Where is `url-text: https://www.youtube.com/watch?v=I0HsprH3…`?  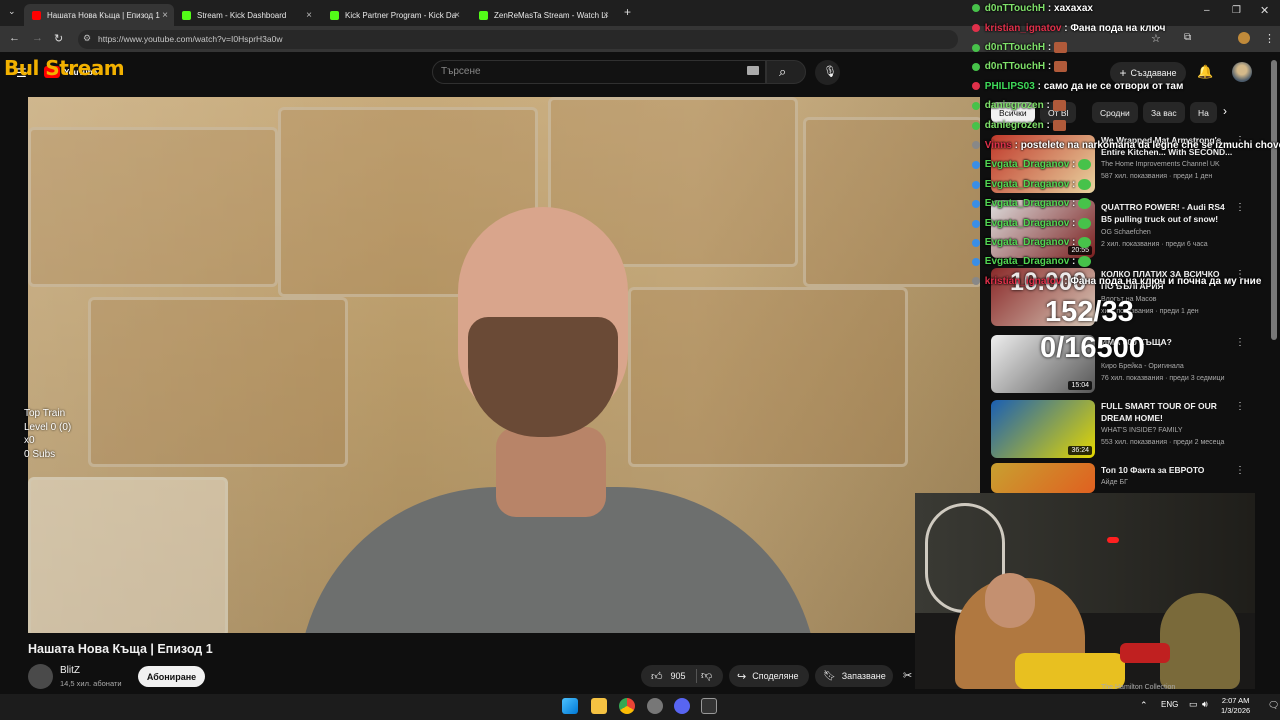 url-text: https://www.youtube.com/watch?v=I0HsprH3… is located at coordinates (190, 39).